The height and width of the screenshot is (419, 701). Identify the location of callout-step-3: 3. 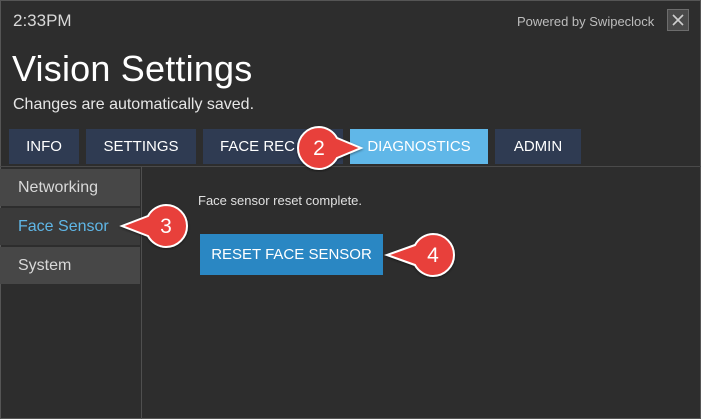
(155, 228).